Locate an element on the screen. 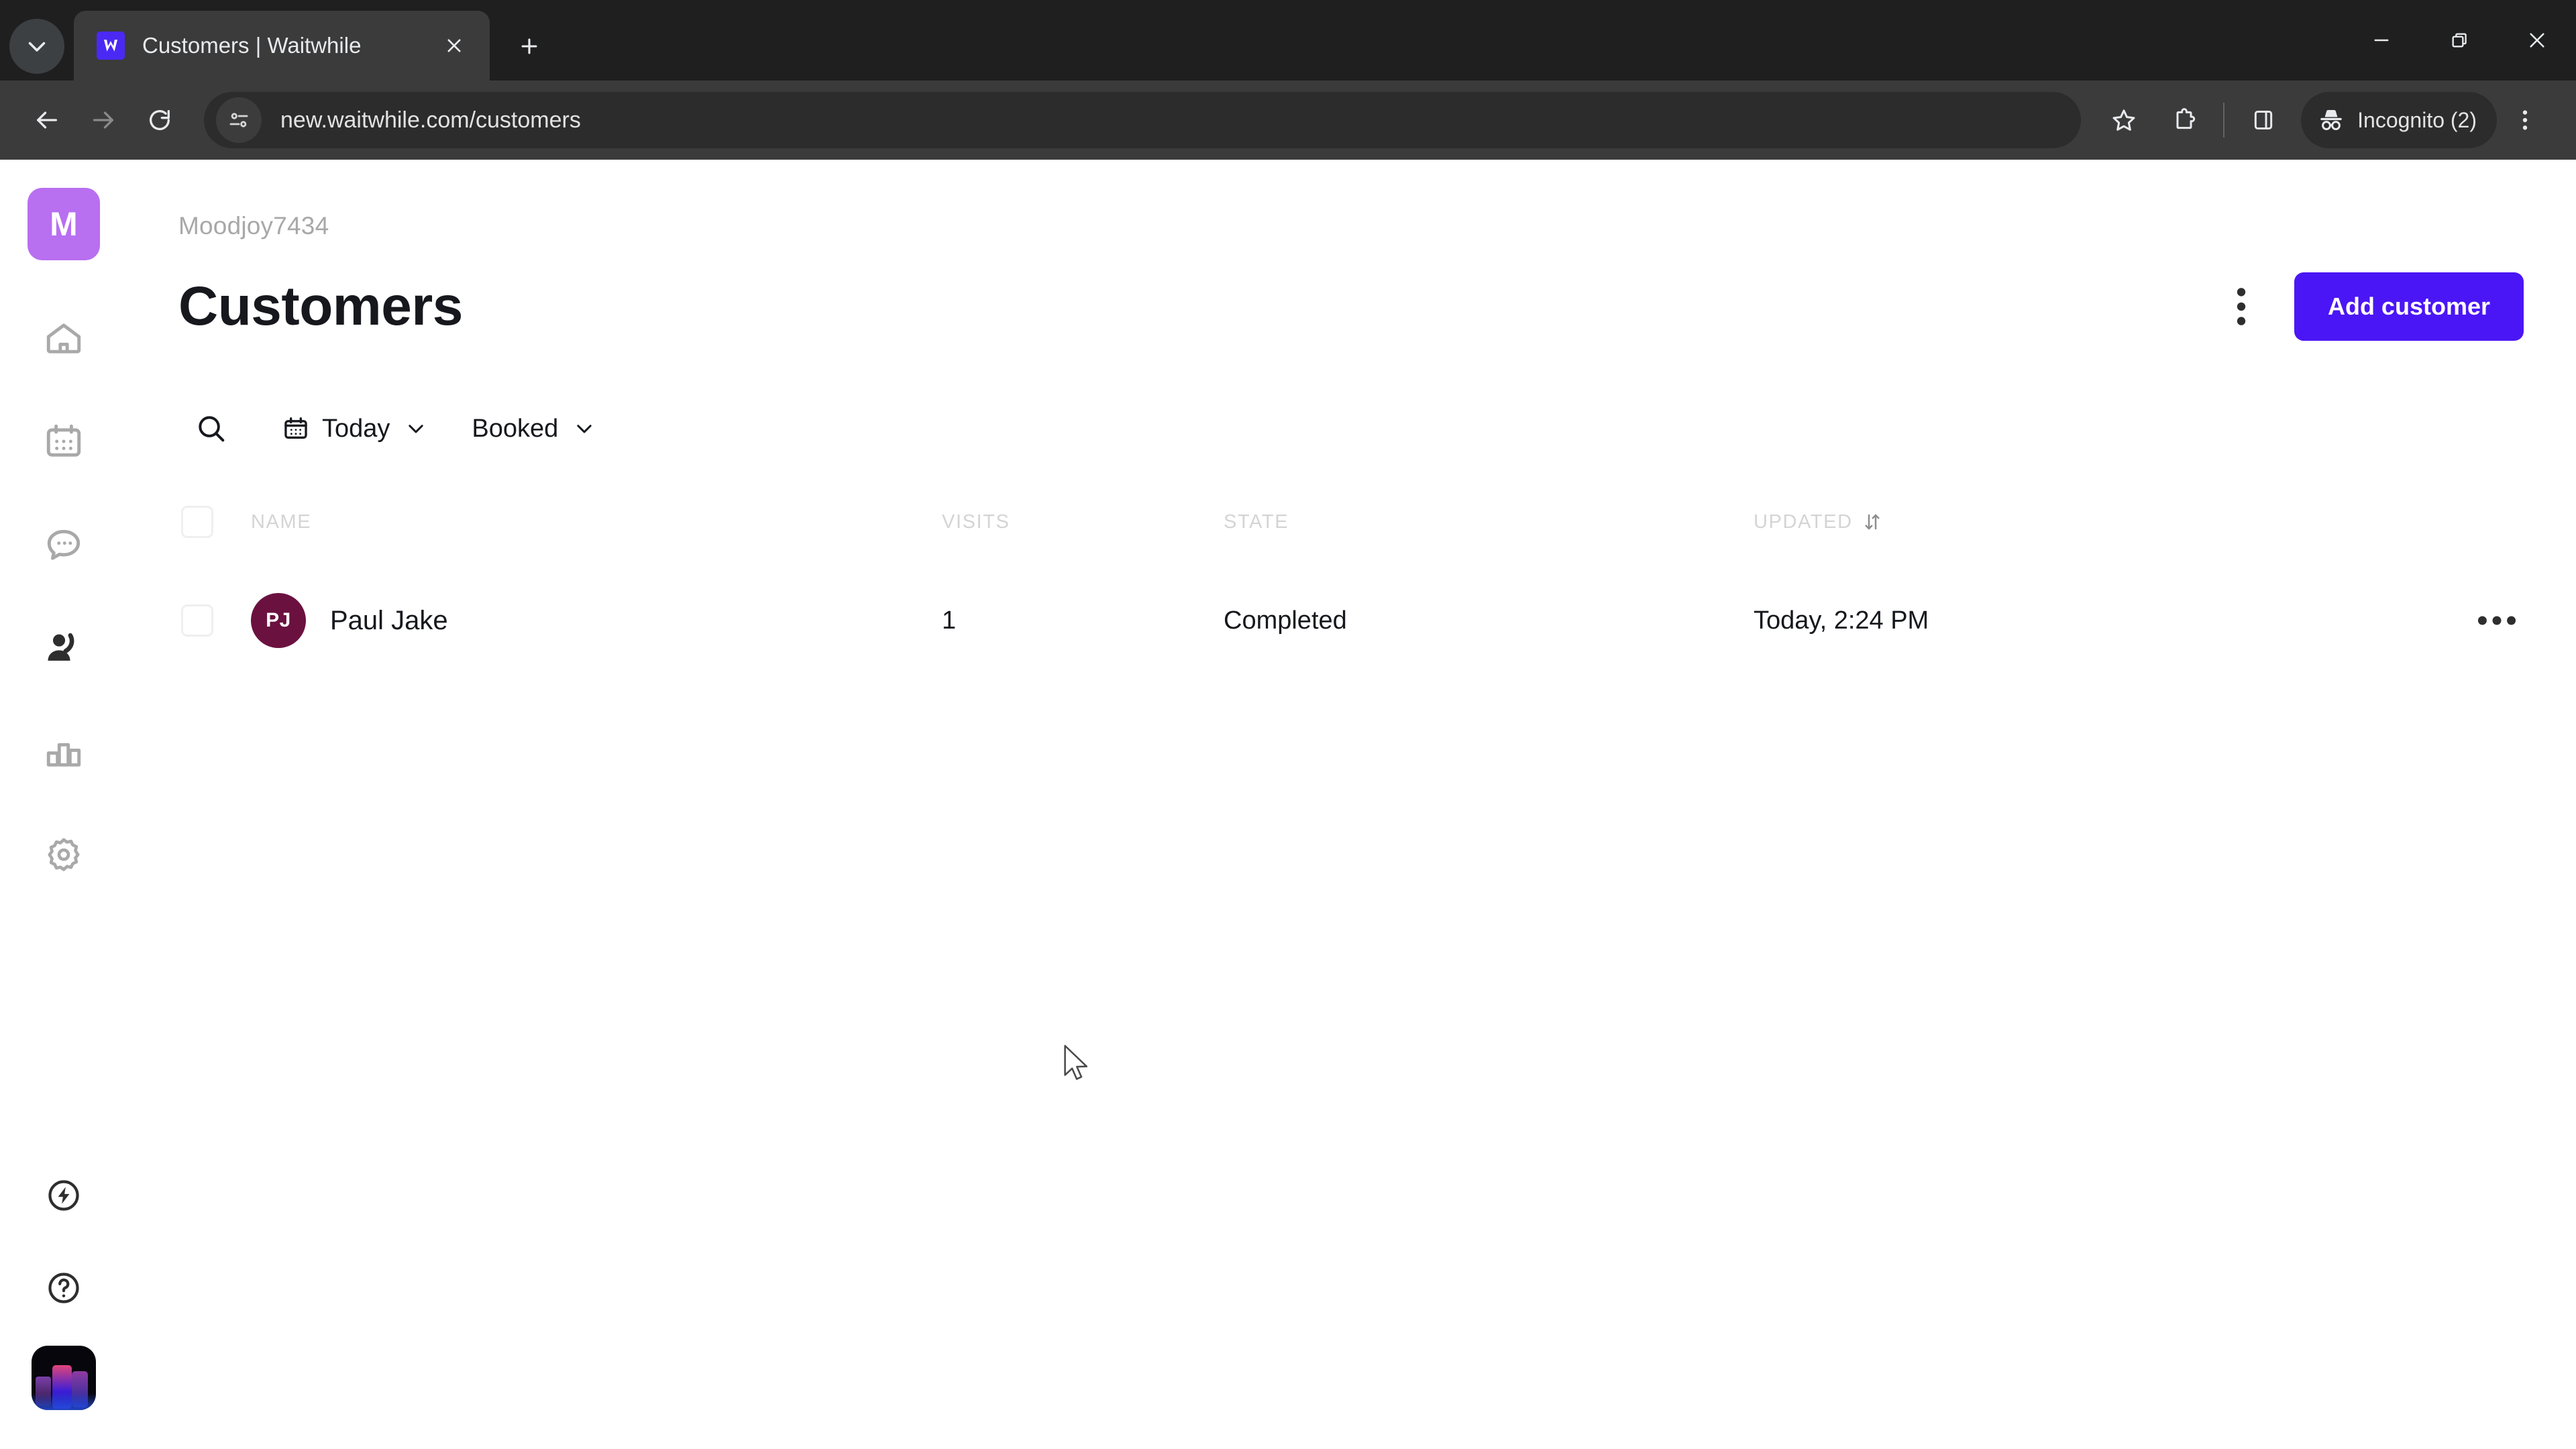 This screenshot has height=1449, width=2576. back-button is located at coordinates (47, 120).